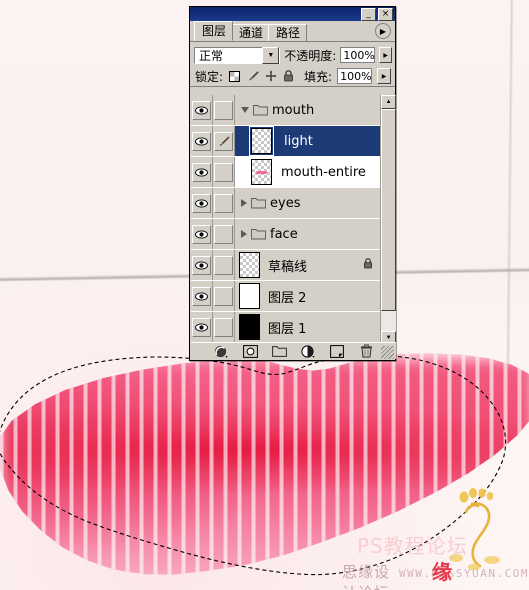 The height and width of the screenshot is (590, 529). Describe the element at coordinates (310, 55) in the screenshot. I see `opacity-label: 不透明度:` at that location.